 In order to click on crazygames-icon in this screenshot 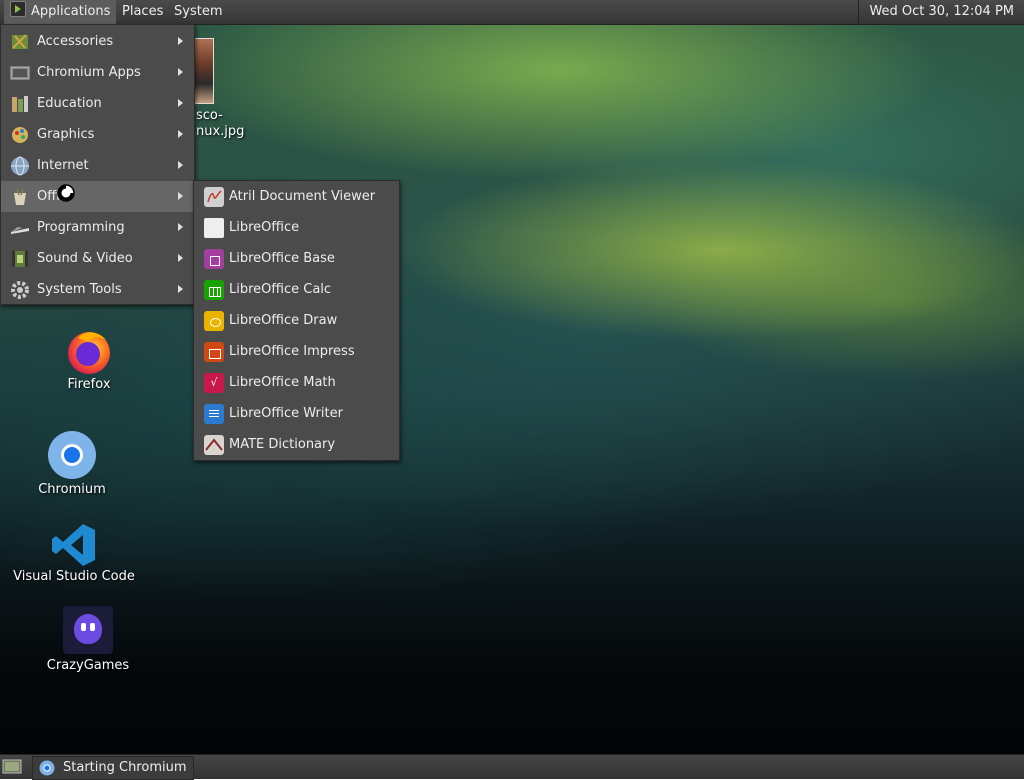, I will do `click(88, 630)`.